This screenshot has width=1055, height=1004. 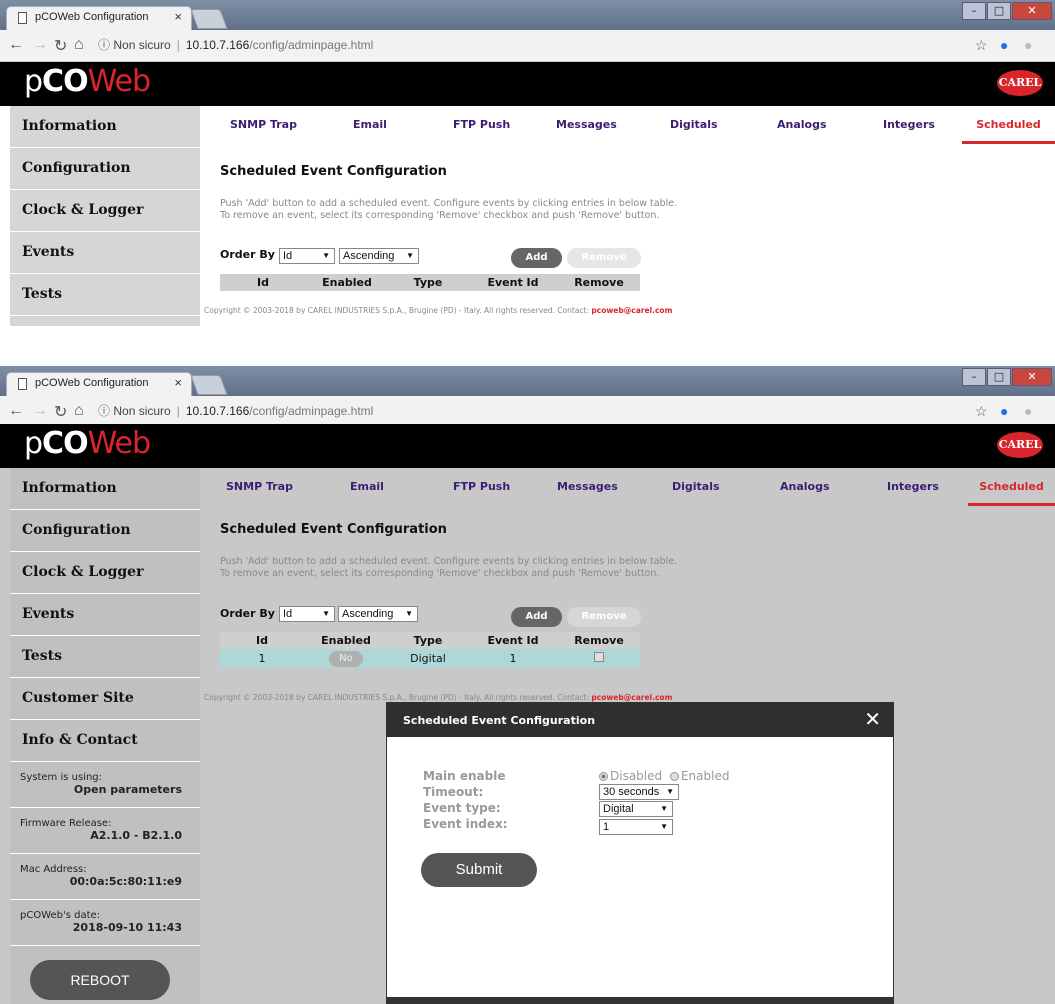 I want to click on cell-id: 1, so click(x=262, y=658).